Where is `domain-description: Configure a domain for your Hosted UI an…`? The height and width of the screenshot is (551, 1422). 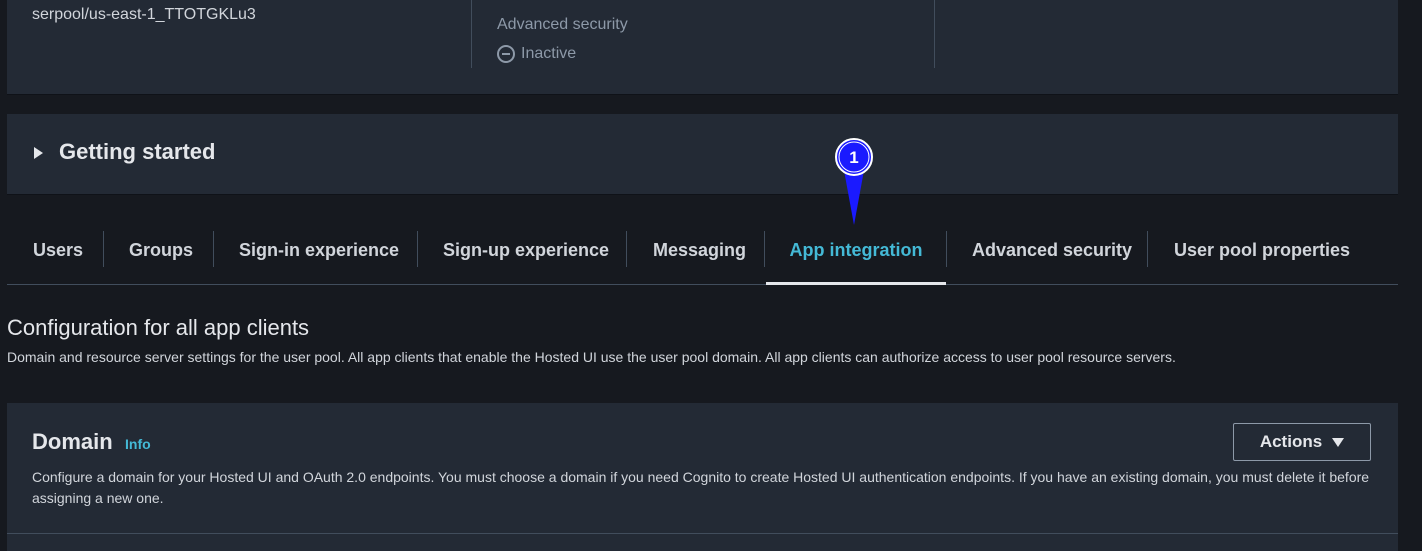
domain-description: Configure a domain for your Hosted UI an… is located at coordinates (701, 487).